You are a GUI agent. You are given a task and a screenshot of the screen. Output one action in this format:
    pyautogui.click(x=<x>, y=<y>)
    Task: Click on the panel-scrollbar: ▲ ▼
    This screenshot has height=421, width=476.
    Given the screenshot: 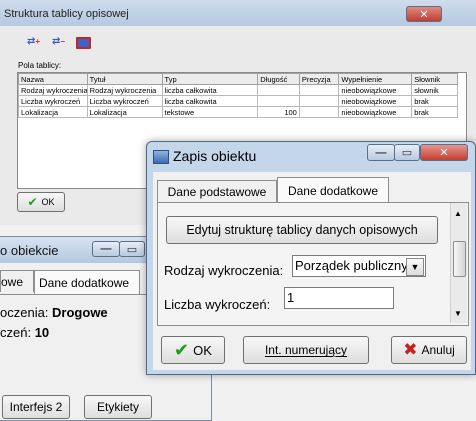 What is the action you would take?
    pyautogui.click(x=458, y=263)
    